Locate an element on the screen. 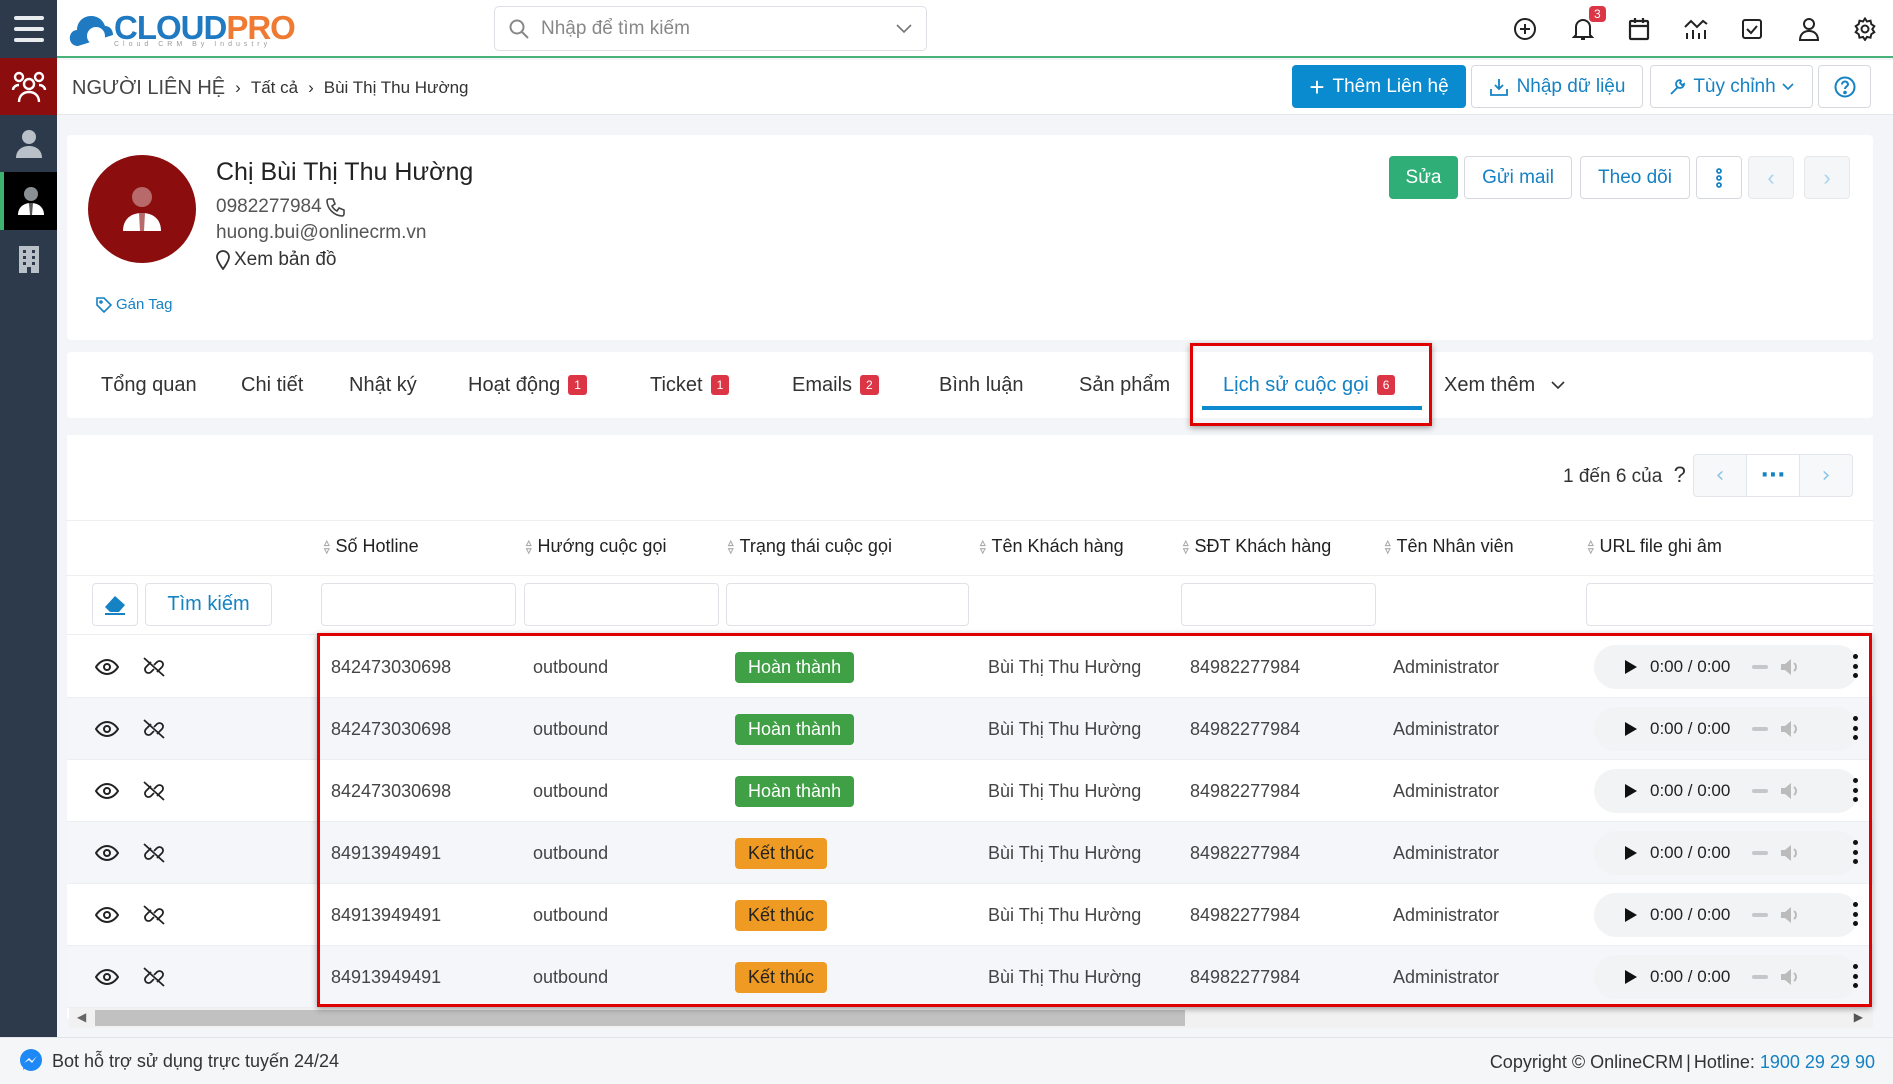 This screenshot has width=1893, height=1084. tab-count-badge: 2 is located at coordinates (869, 385).